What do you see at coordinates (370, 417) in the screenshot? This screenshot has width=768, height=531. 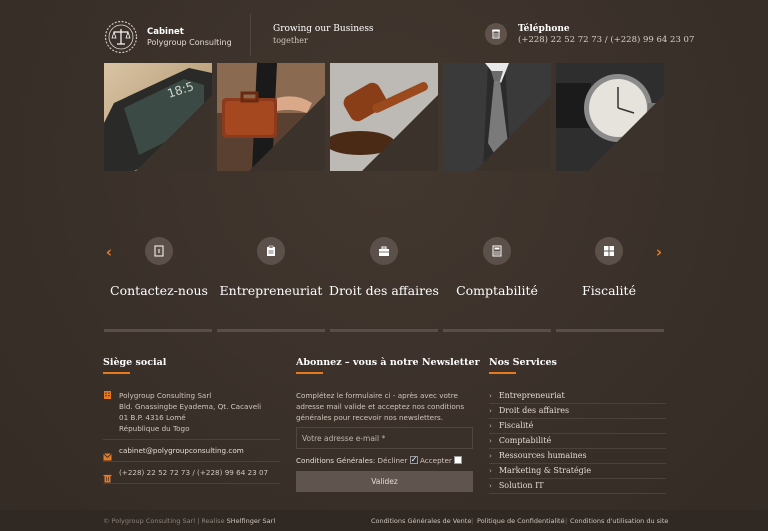 I see `newsletter-desc-3: générales pour recevoir nos newsletters.` at bounding box center [370, 417].